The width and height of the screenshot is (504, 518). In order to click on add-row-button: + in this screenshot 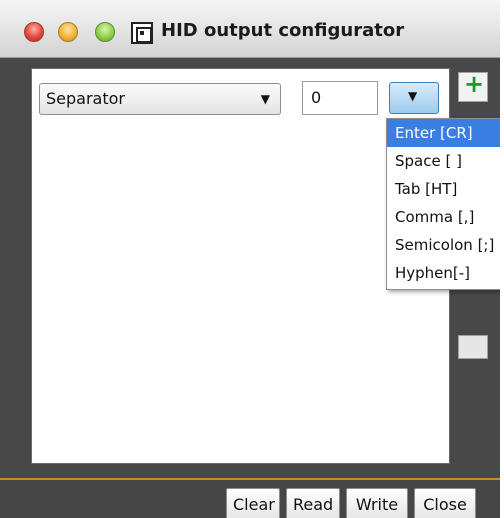, I will do `click(473, 86)`.